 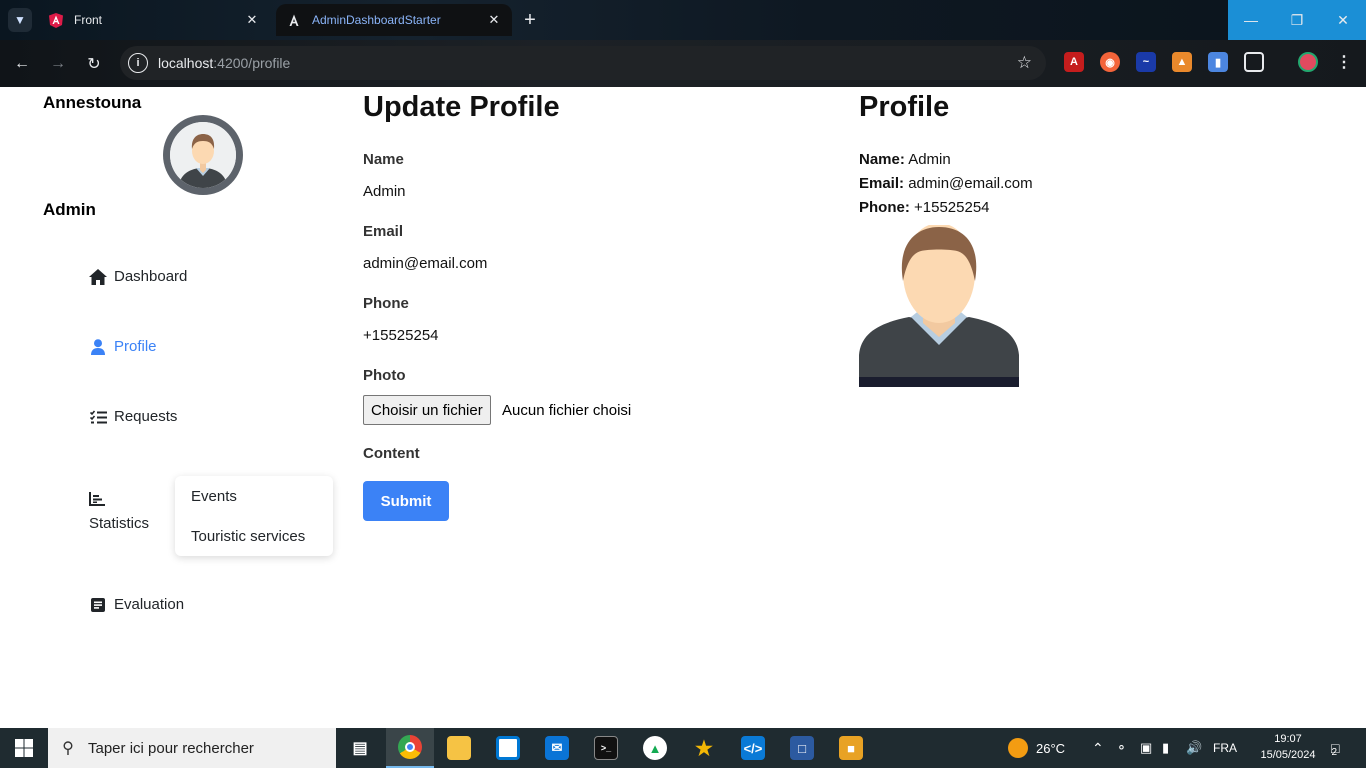 What do you see at coordinates (56, 20) in the screenshot?
I see `angular-red-icon` at bounding box center [56, 20].